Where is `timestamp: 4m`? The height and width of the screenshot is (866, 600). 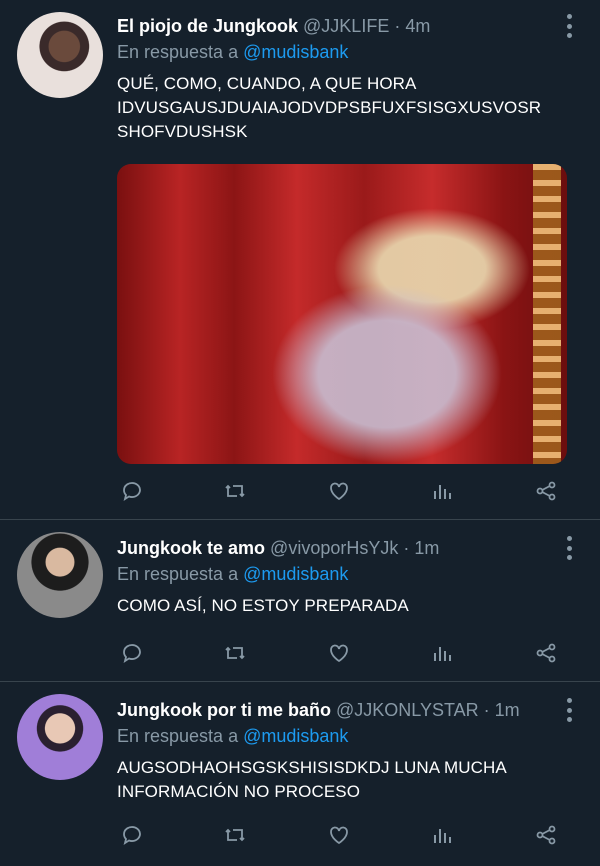 timestamp: 4m is located at coordinates (417, 26).